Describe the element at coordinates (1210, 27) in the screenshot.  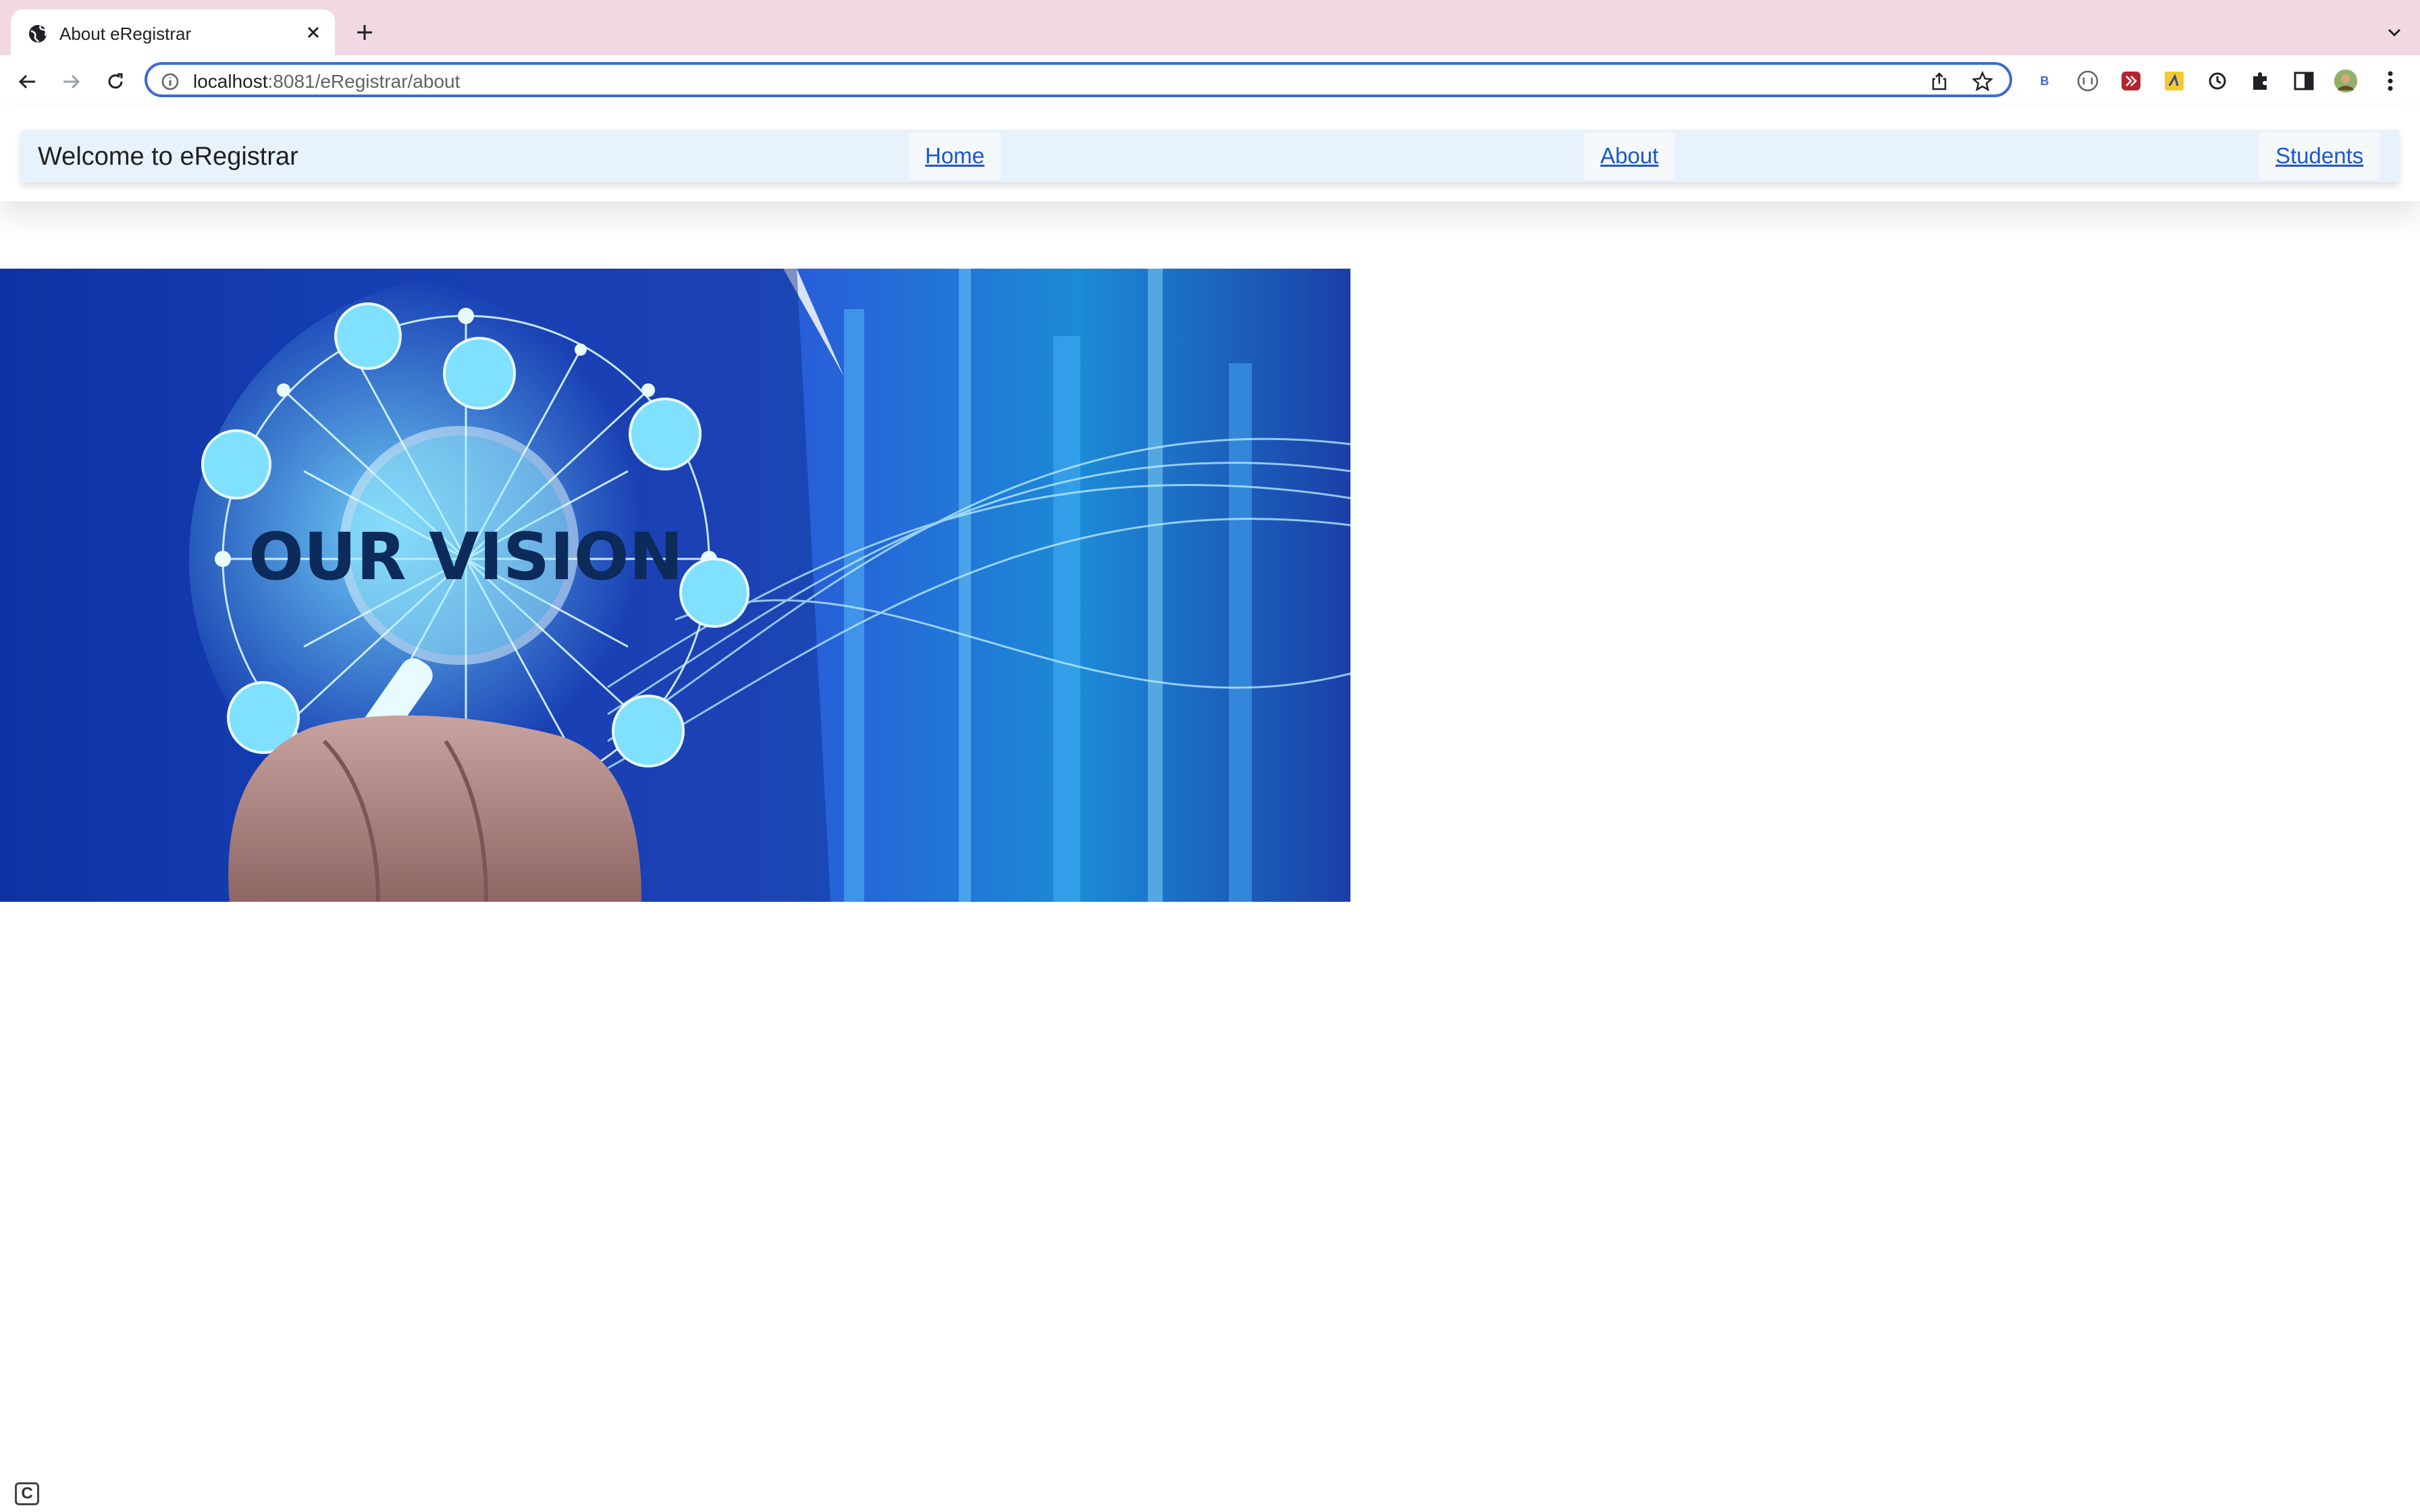
I see `tab-strip: About eRegistrar` at that location.